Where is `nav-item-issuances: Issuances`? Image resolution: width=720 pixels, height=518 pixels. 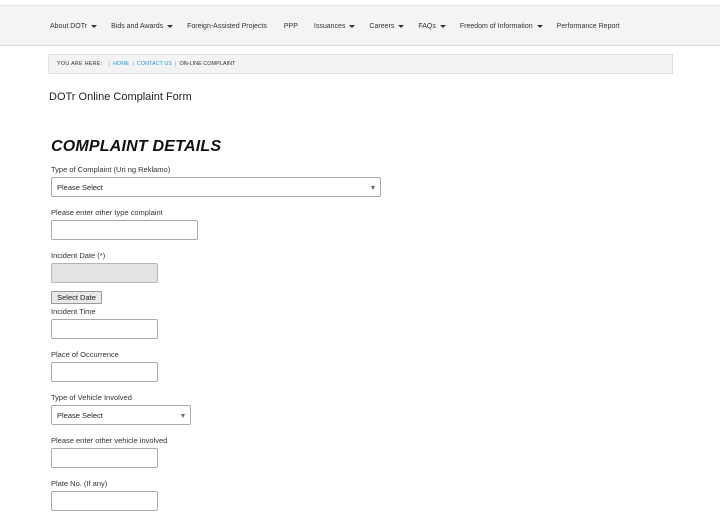
nav-item-issuances: Issuances is located at coordinates (335, 26).